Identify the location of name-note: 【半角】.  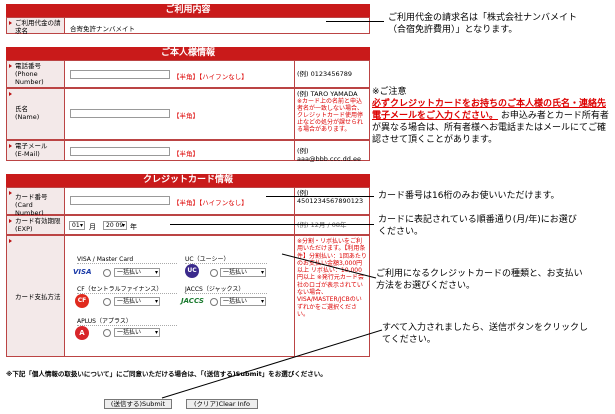
(186, 116).